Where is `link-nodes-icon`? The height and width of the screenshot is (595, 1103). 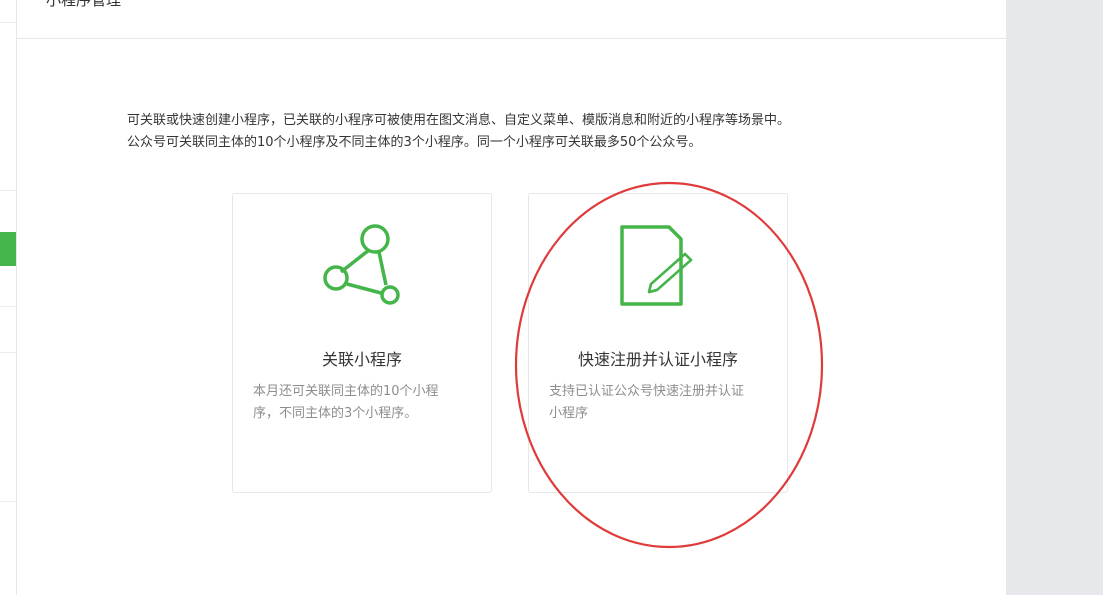 link-nodes-icon is located at coordinates (361, 264).